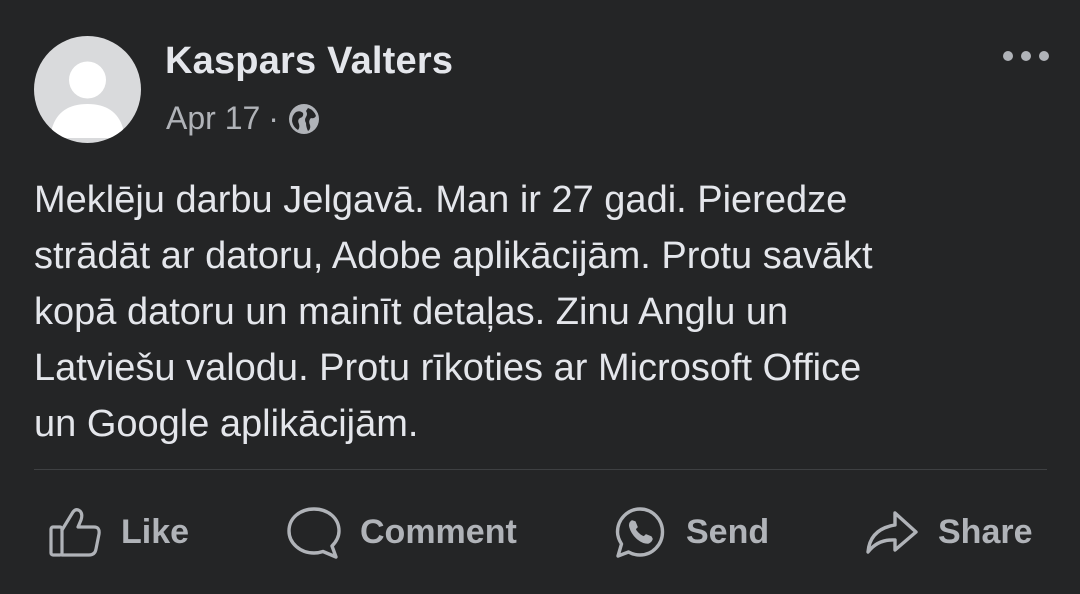 The image size is (1080, 594). Describe the element at coordinates (640, 532) in the screenshot. I see `whatsapp-icon` at that location.